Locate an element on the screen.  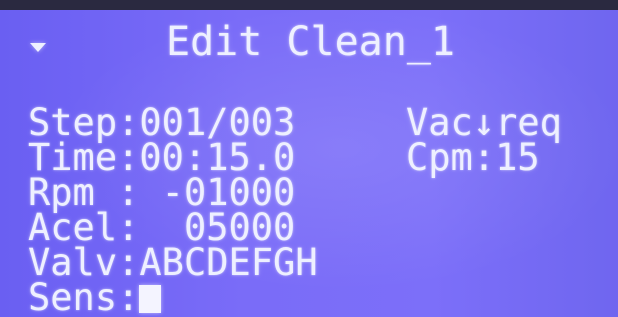
cpm-row: Cpm:15 is located at coordinates (473, 157).